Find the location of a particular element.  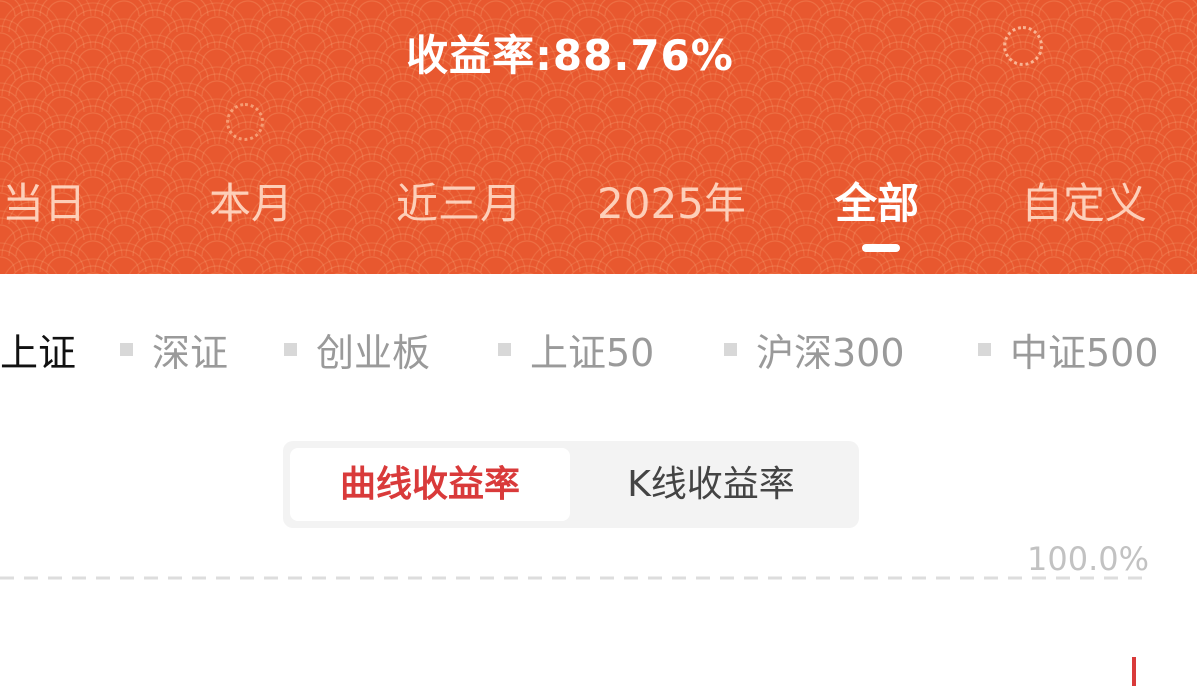

index-tab-chinext: 创业板 is located at coordinates (357, 349).